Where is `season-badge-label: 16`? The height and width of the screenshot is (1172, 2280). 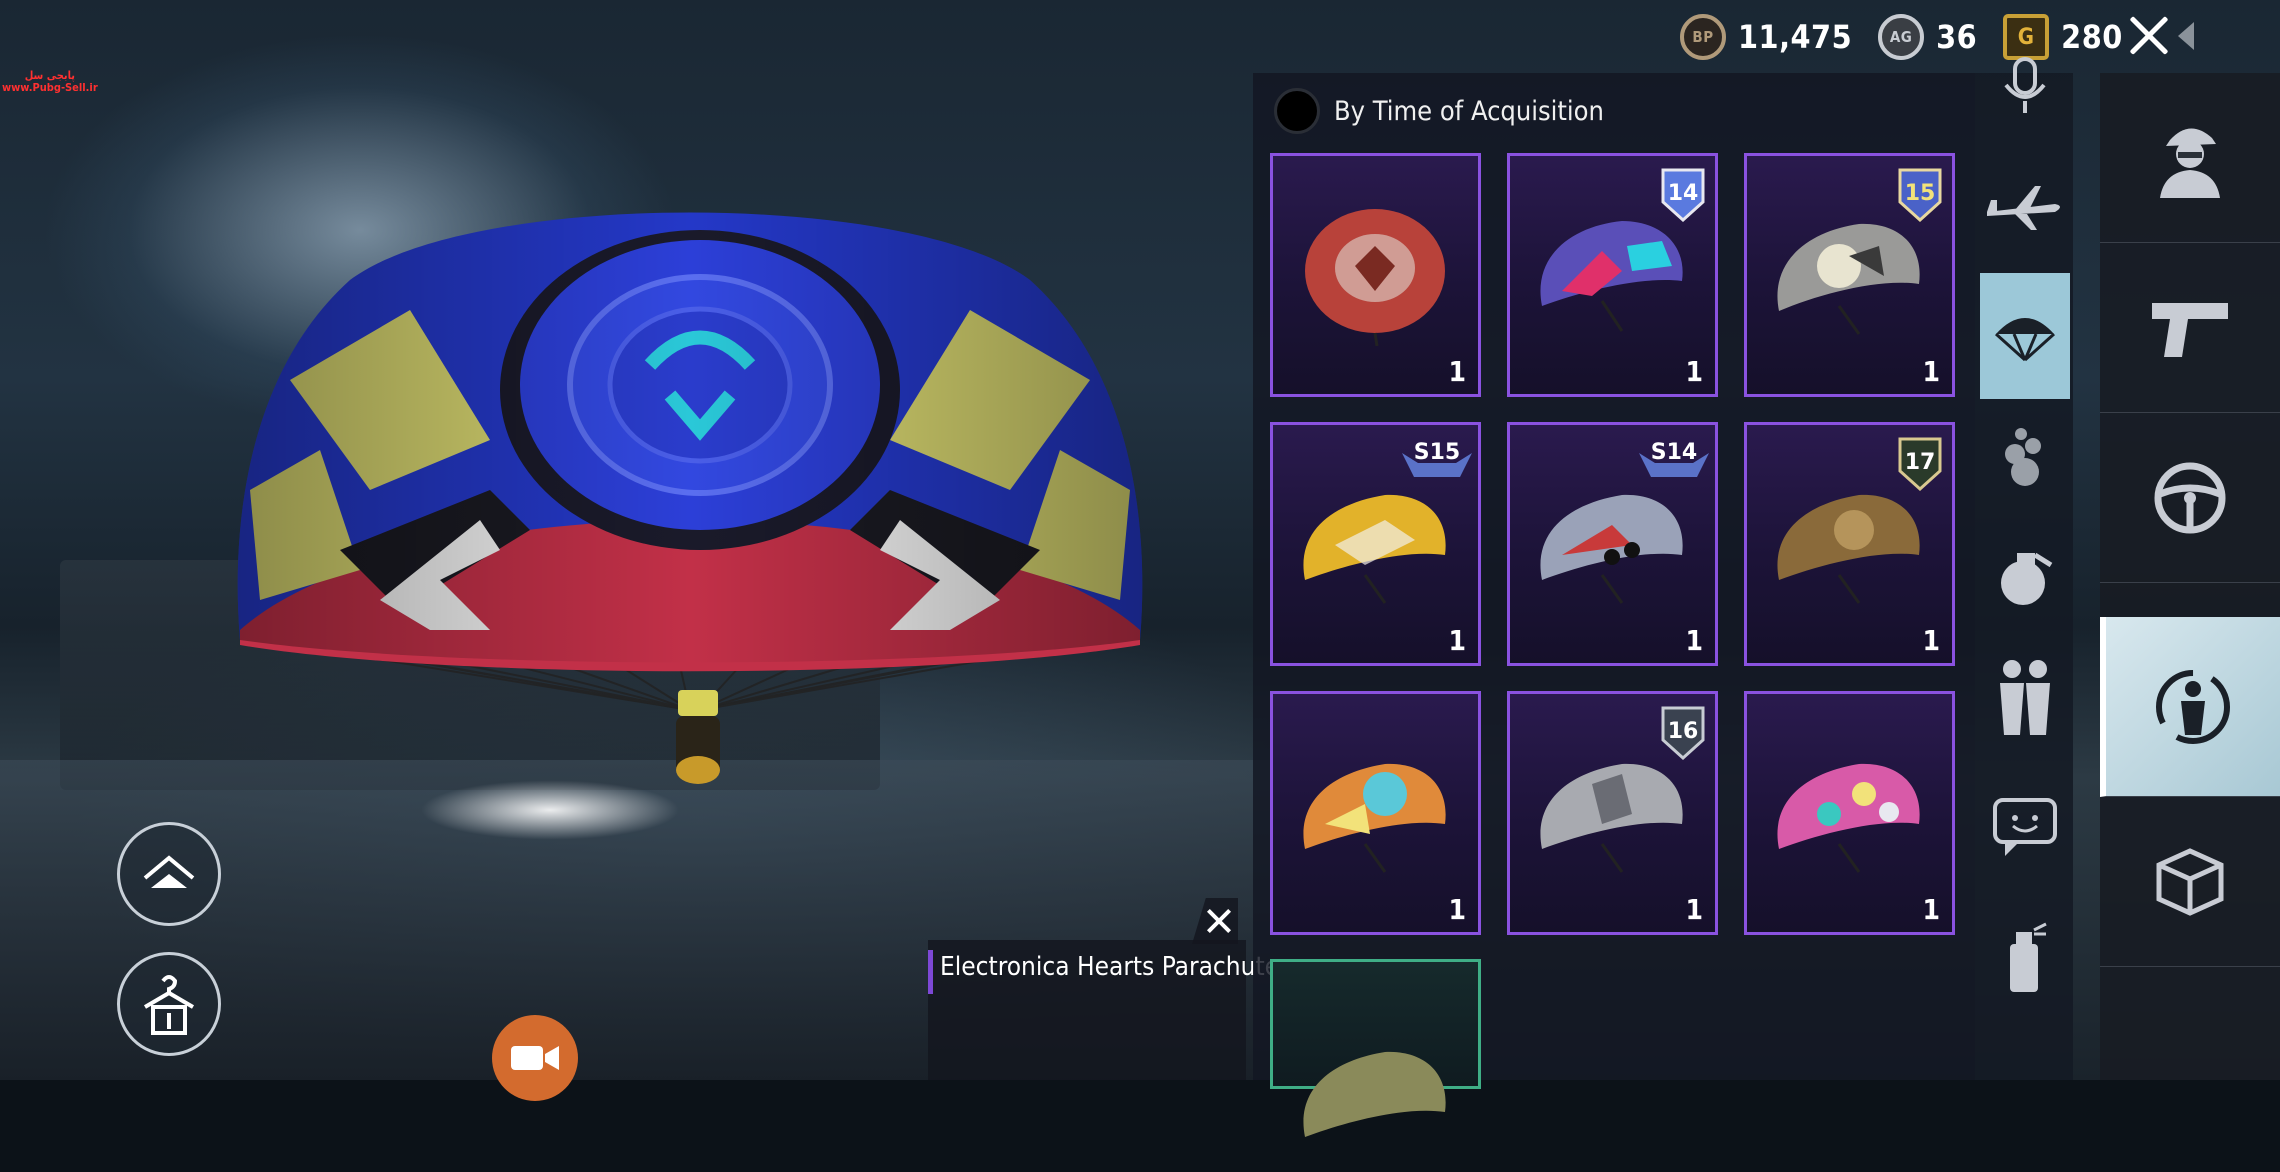
season-badge-label: 16 is located at coordinates (1683, 731).